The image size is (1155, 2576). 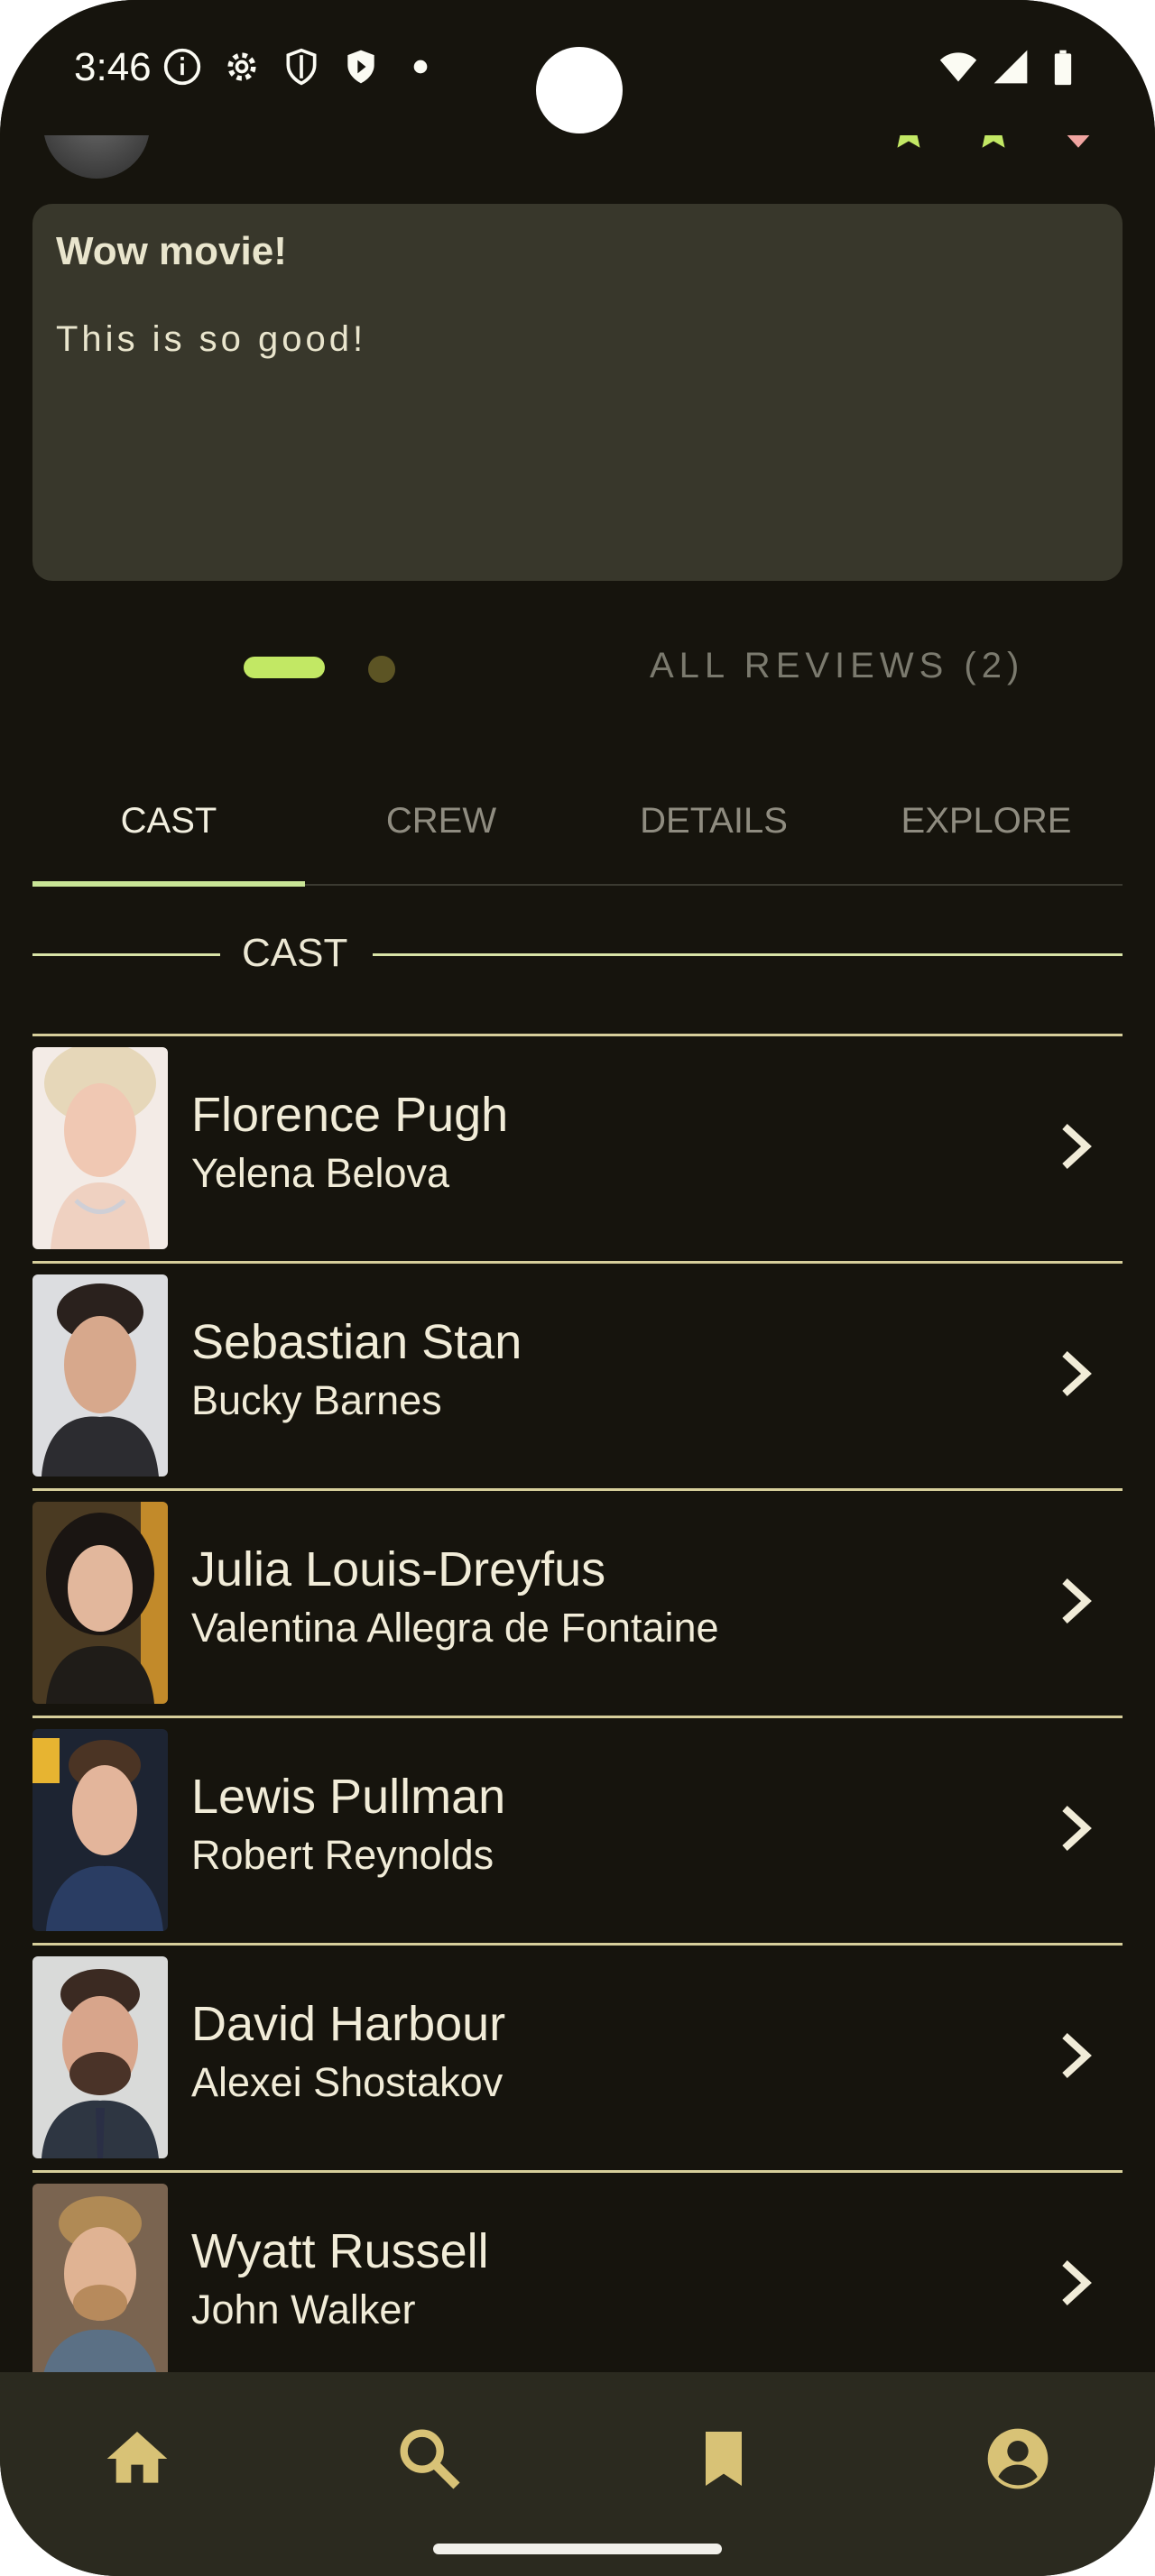 I want to click on tab-details: DETAILS, so click(x=714, y=822).